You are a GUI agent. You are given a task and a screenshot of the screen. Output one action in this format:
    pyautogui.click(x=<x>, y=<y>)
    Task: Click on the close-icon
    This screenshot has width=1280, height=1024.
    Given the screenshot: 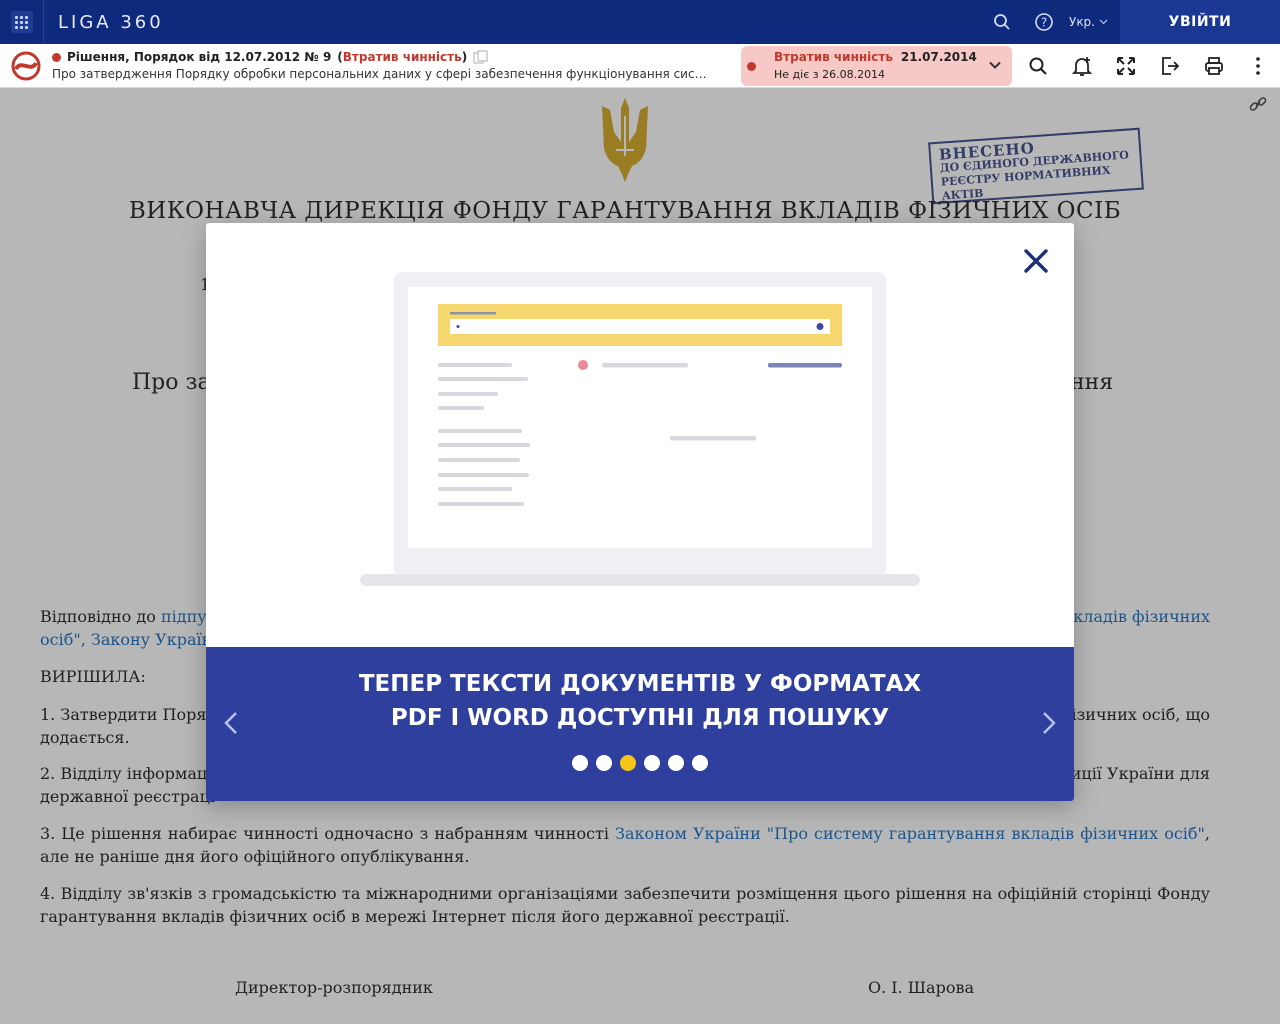 What is the action you would take?
    pyautogui.click(x=1036, y=261)
    